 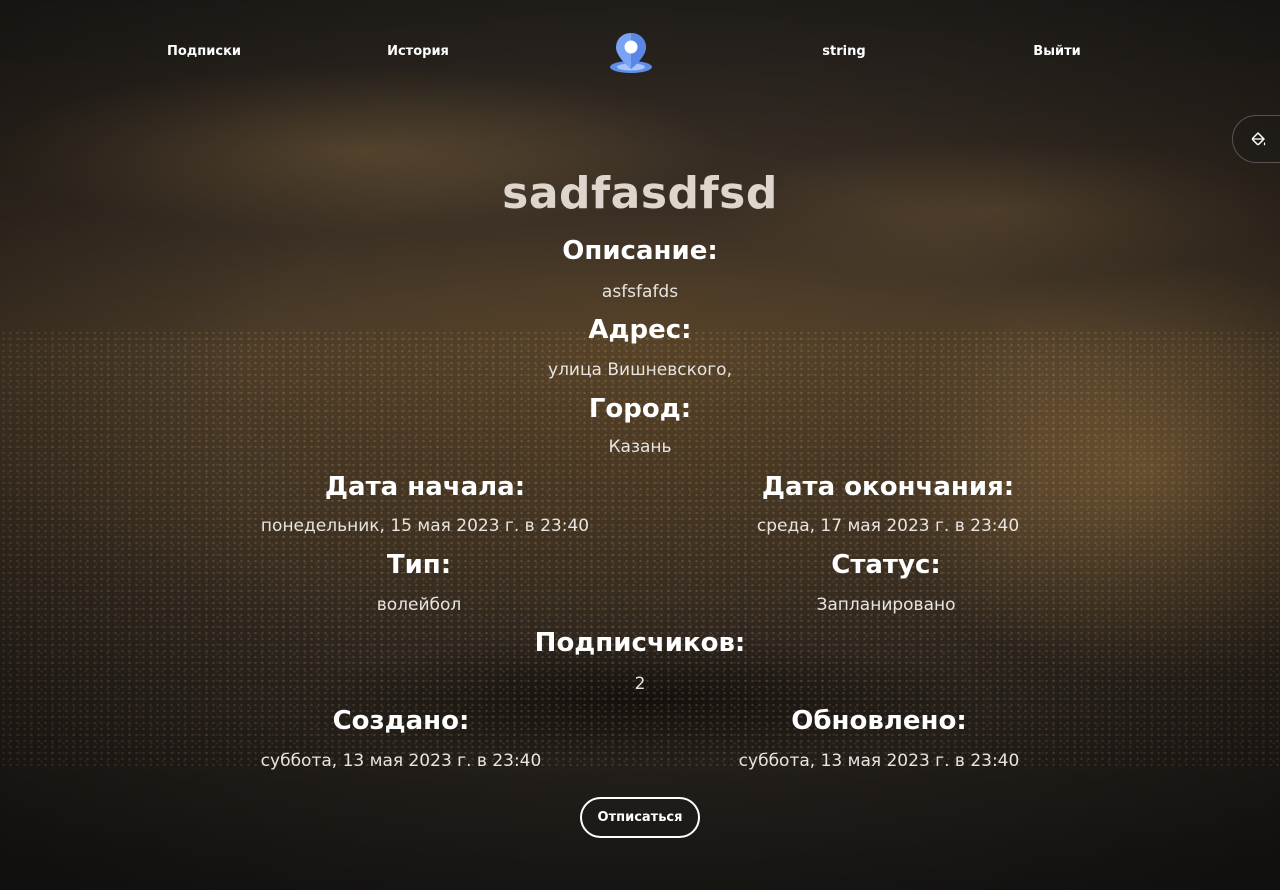 I want to click on start-date-value: понедельник, 15 мая 2023 г. в 23:40, so click(x=425, y=526).